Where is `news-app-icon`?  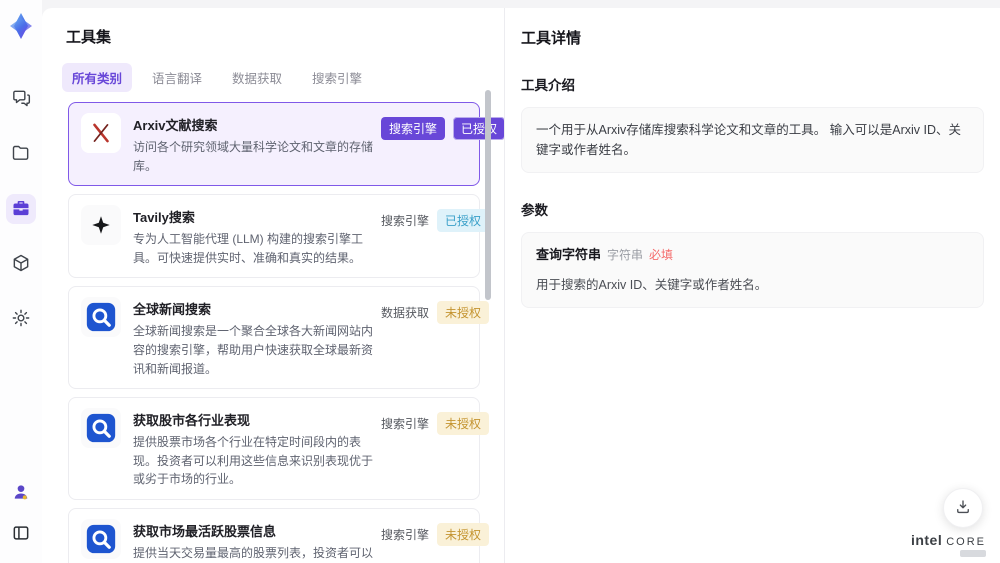 news-app-icon is located at coordinates (101, 317).